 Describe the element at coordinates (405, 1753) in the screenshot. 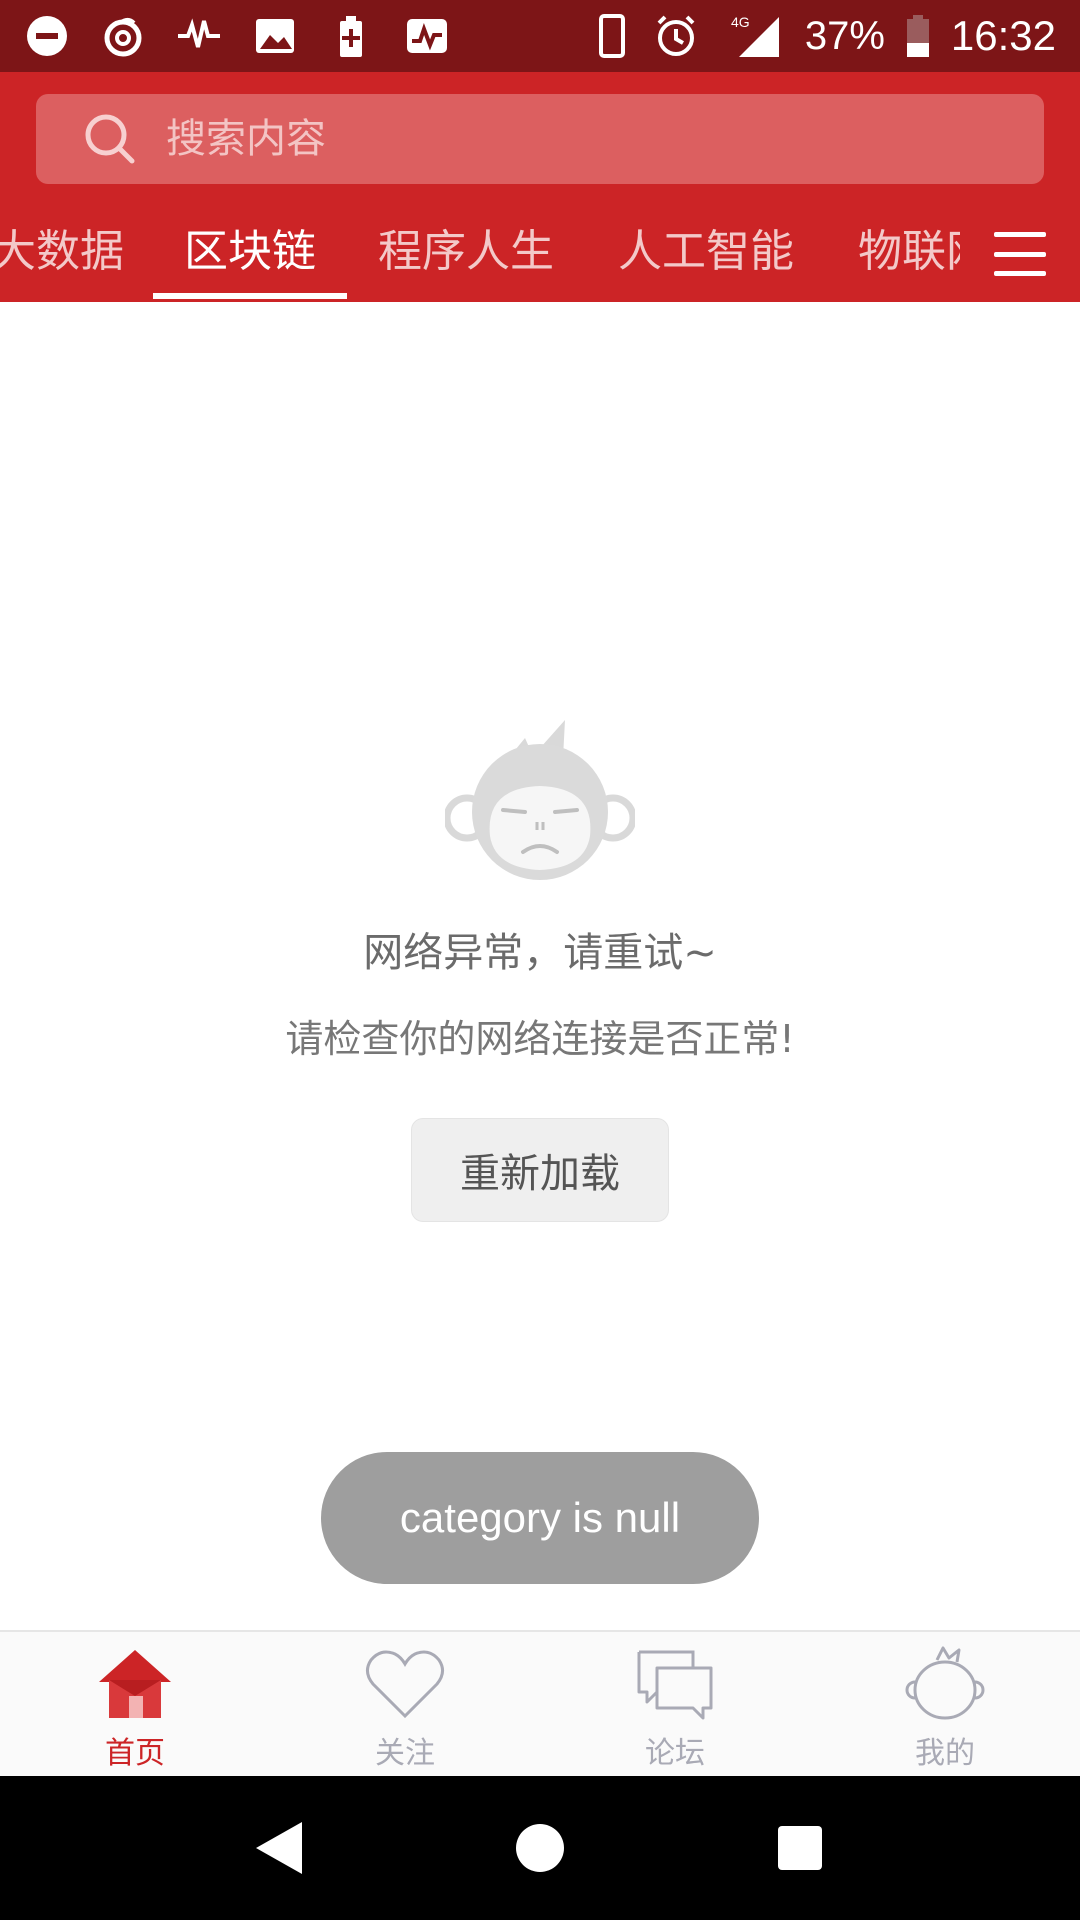

I see `nav-label-follow: 关注` at that location.